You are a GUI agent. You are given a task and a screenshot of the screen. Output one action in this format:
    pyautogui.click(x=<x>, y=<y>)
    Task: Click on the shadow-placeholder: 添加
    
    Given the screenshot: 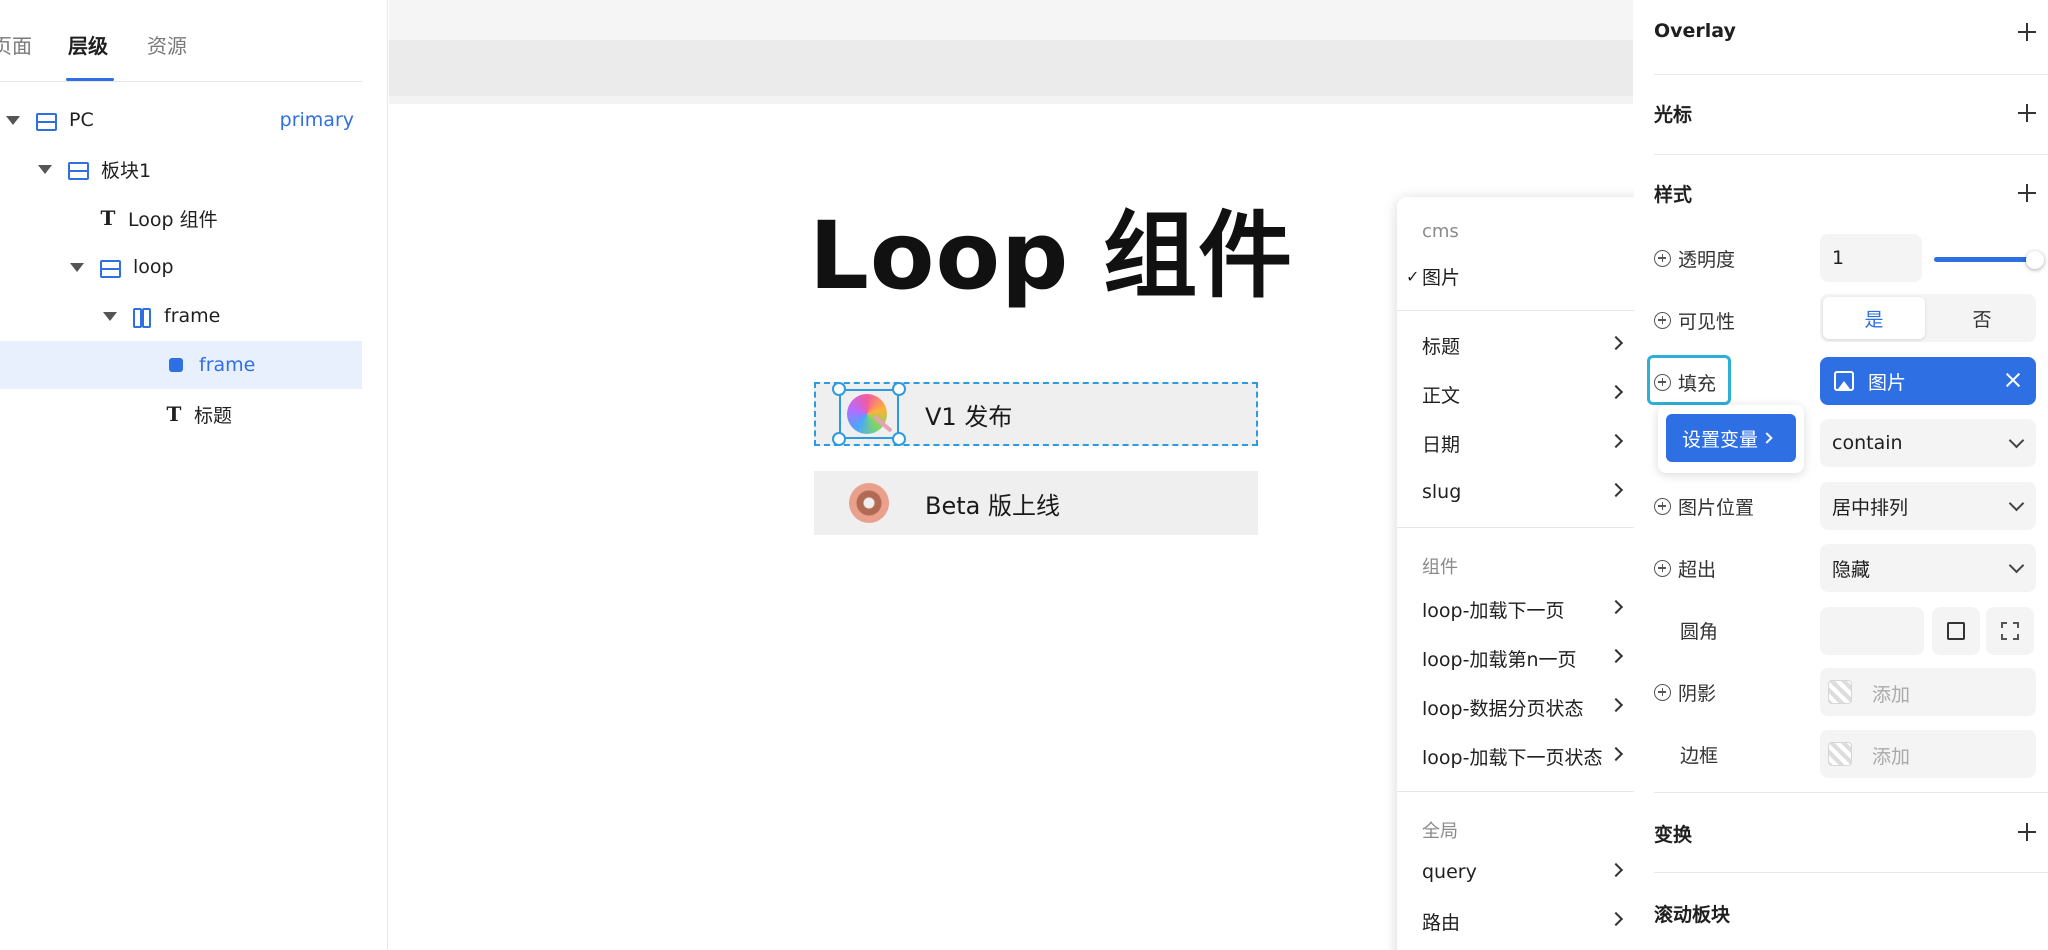 What is the action you would take?
    pyautogui.click(x=1891, y=695)
    